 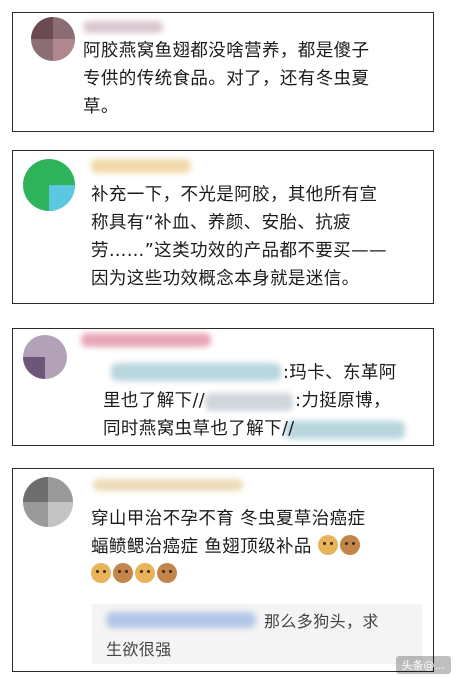 I want to click on comment-text: 里也了解下//:力挺原博，, so click(x=247, y=401).